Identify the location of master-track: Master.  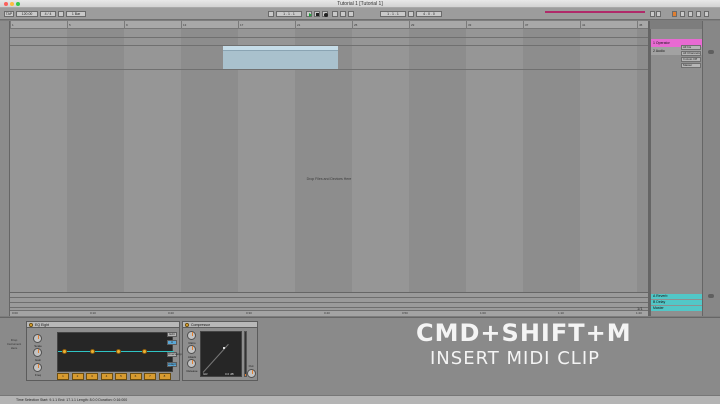
(677, 308).